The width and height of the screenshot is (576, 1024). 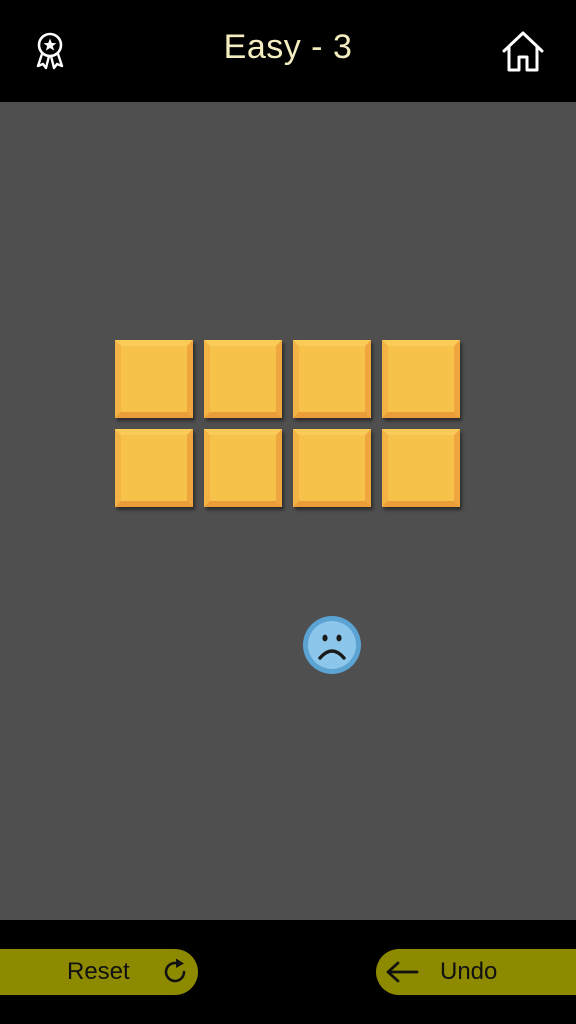 What do you see at coordinates (332, 468) in the screenshot?
I see `tile-r2-c3` at bounding box center [332, 468].